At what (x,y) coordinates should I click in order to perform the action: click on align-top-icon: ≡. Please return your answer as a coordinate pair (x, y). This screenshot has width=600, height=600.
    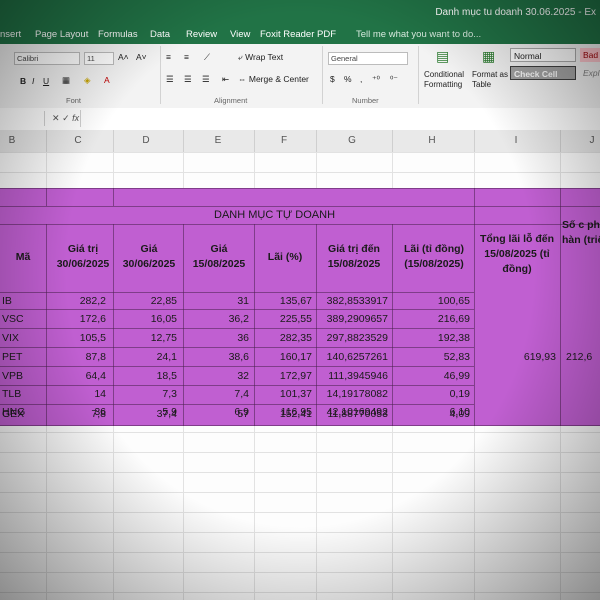
    Looking at the image, I should click on (168, 57).